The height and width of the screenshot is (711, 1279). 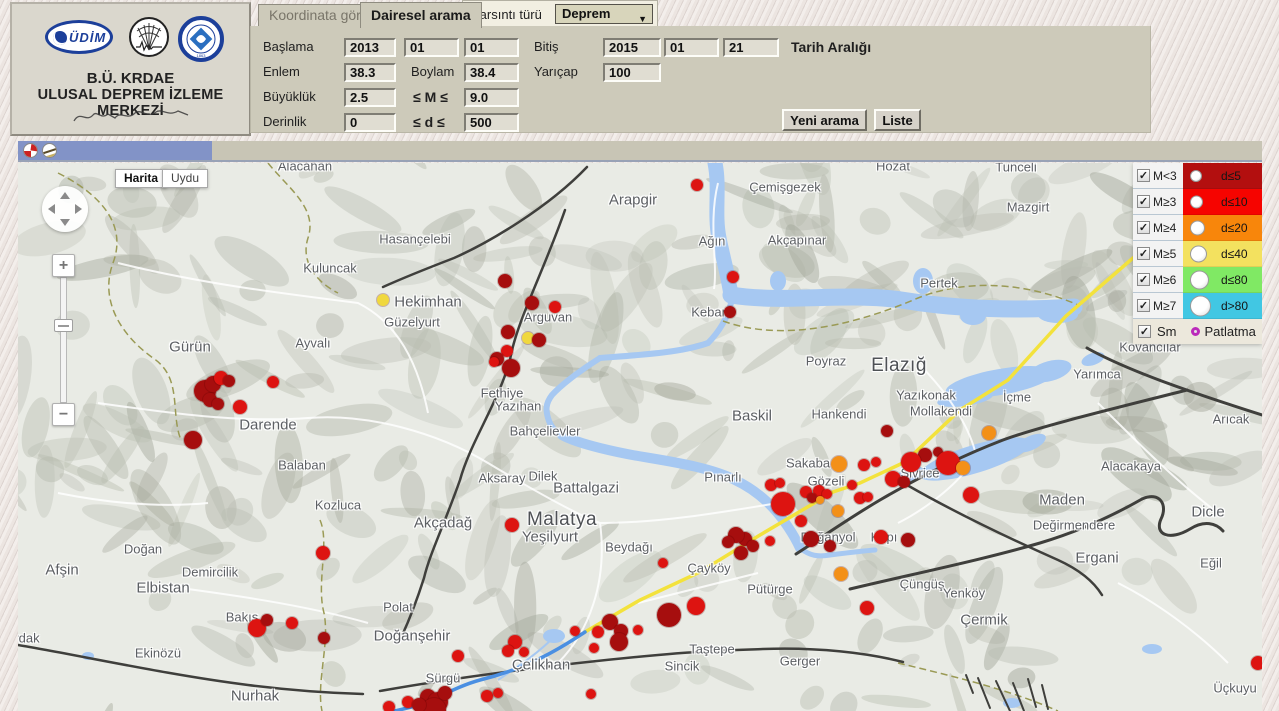 I want to click on tab-dairesel-arama: Dairesel arama, so click(x=421, y=15).